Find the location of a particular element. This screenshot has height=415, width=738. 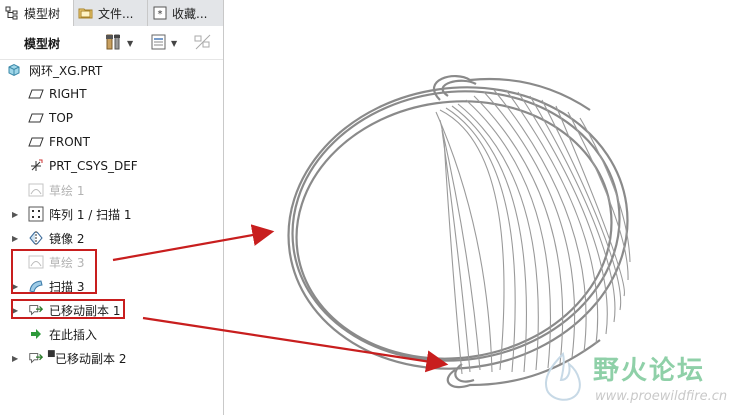

csys-icon is located at coordinates (36, 166).